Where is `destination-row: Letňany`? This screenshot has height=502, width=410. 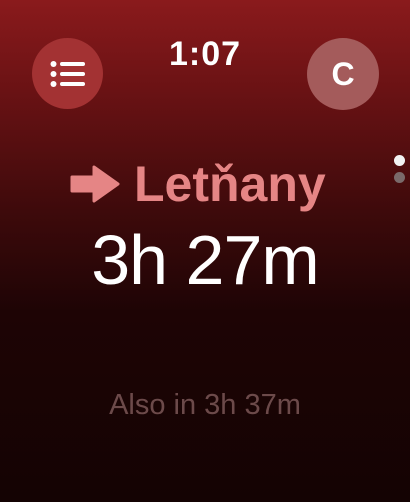
destination-row: Letňany is located at coordinates (198, 184).